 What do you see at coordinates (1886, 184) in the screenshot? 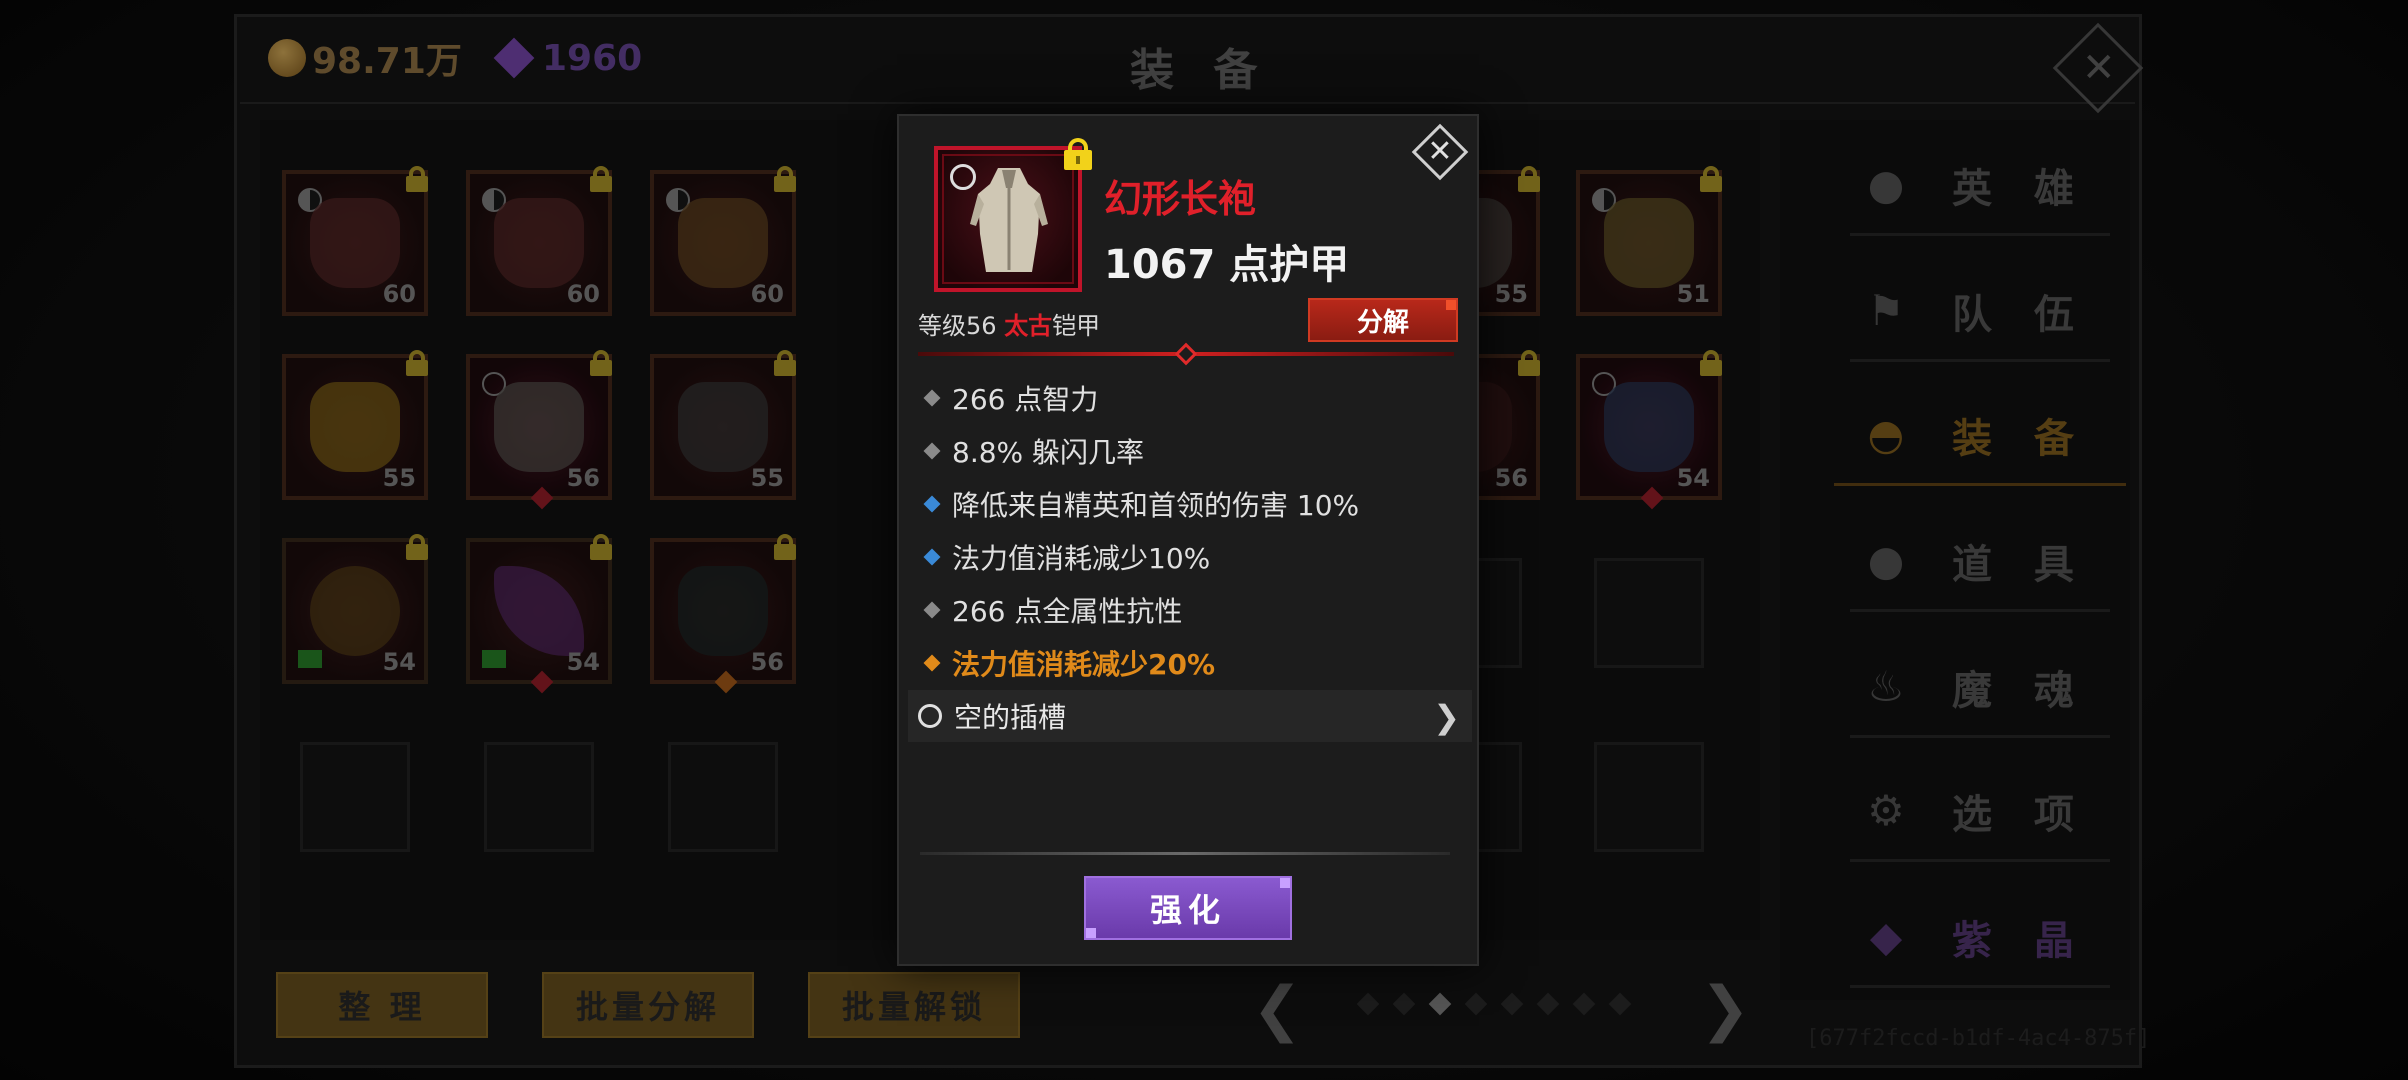
I see `heroes-icon: ●` at bounding box center [1886, 184].